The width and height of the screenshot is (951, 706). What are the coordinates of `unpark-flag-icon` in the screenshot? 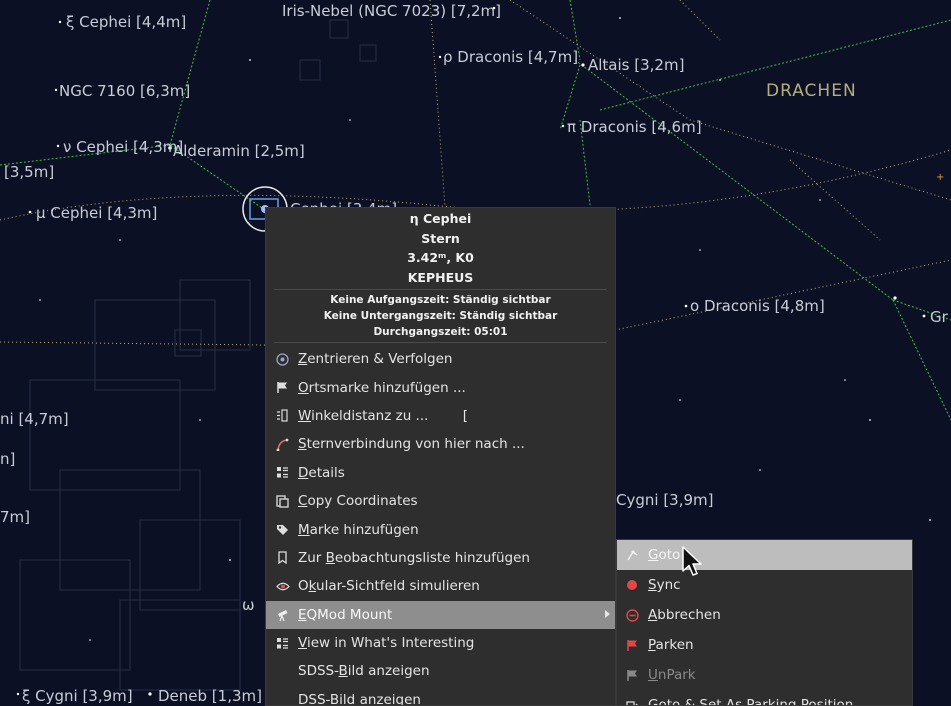 It's located at (632, 675).